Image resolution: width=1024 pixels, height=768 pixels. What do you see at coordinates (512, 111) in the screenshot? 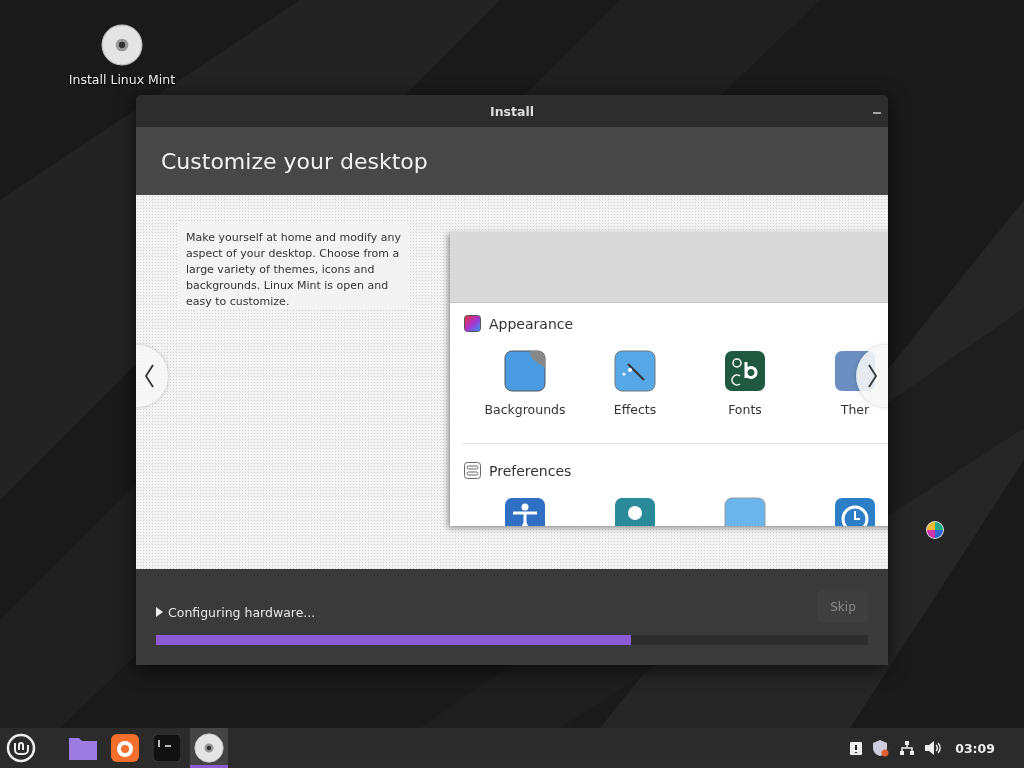
I see `window-title: Install` at bounding box center [512, 111].